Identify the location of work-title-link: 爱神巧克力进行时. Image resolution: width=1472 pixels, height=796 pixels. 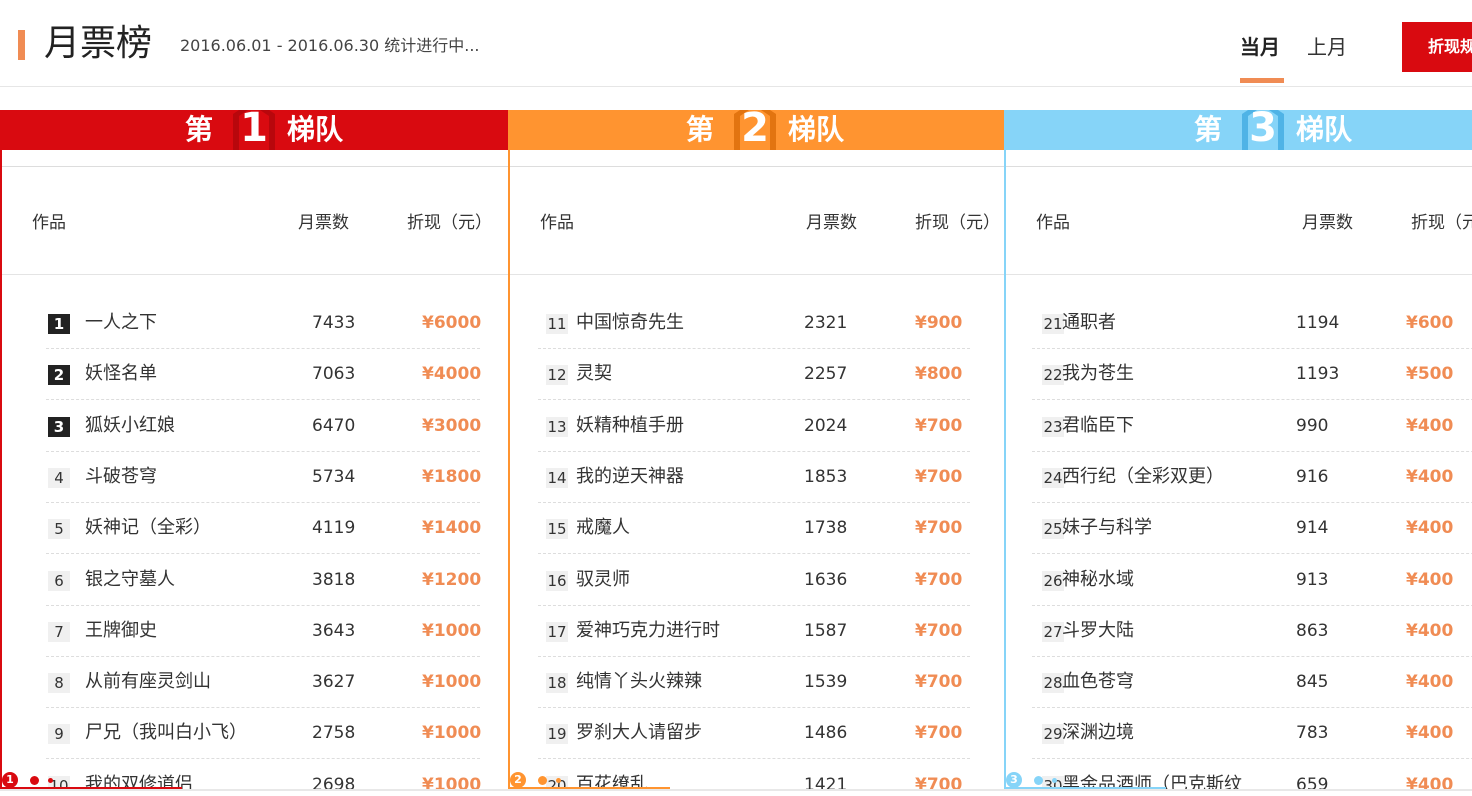
(671, 631).